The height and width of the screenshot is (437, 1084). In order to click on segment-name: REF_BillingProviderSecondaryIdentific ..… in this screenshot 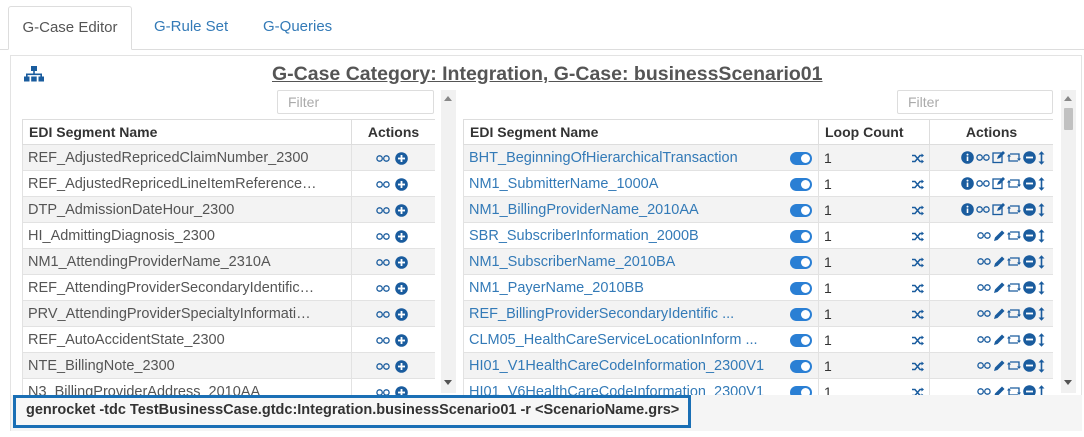, I will do `click(641, 313)`.